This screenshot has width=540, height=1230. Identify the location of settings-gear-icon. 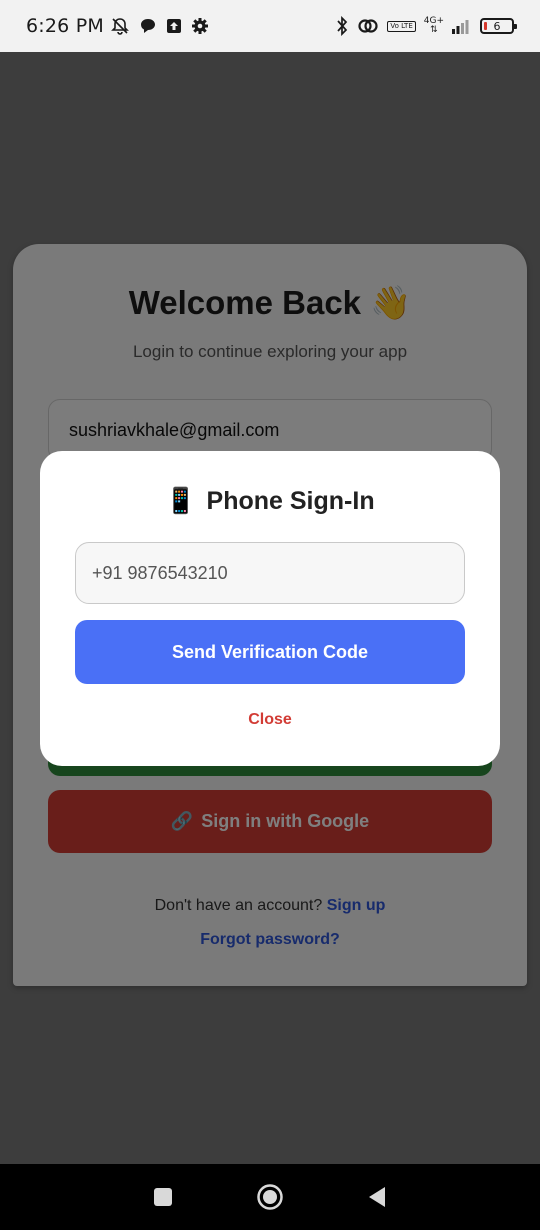
(200, 26).